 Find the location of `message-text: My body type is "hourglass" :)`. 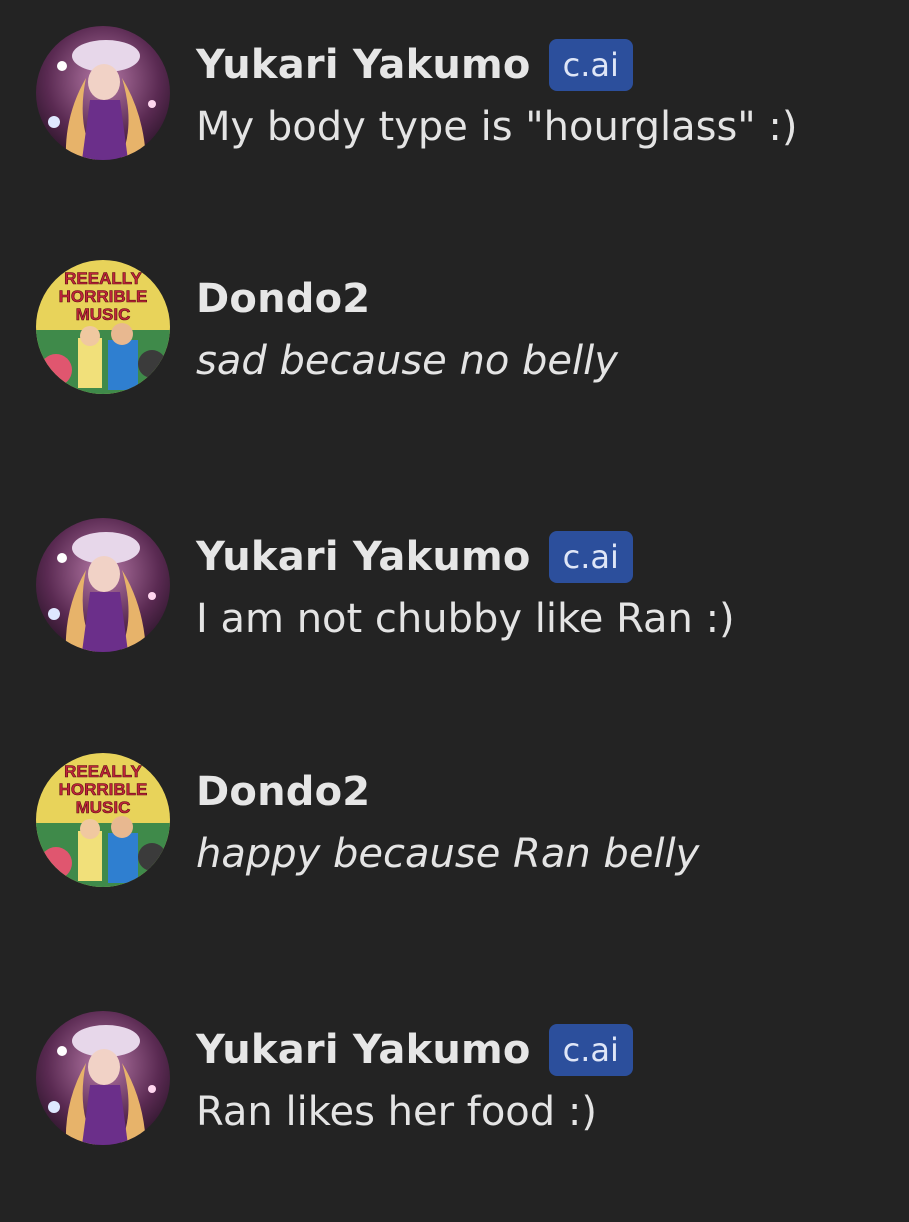

message-text: My body type is "hourglass" :) is located at coordinates (497, 127).